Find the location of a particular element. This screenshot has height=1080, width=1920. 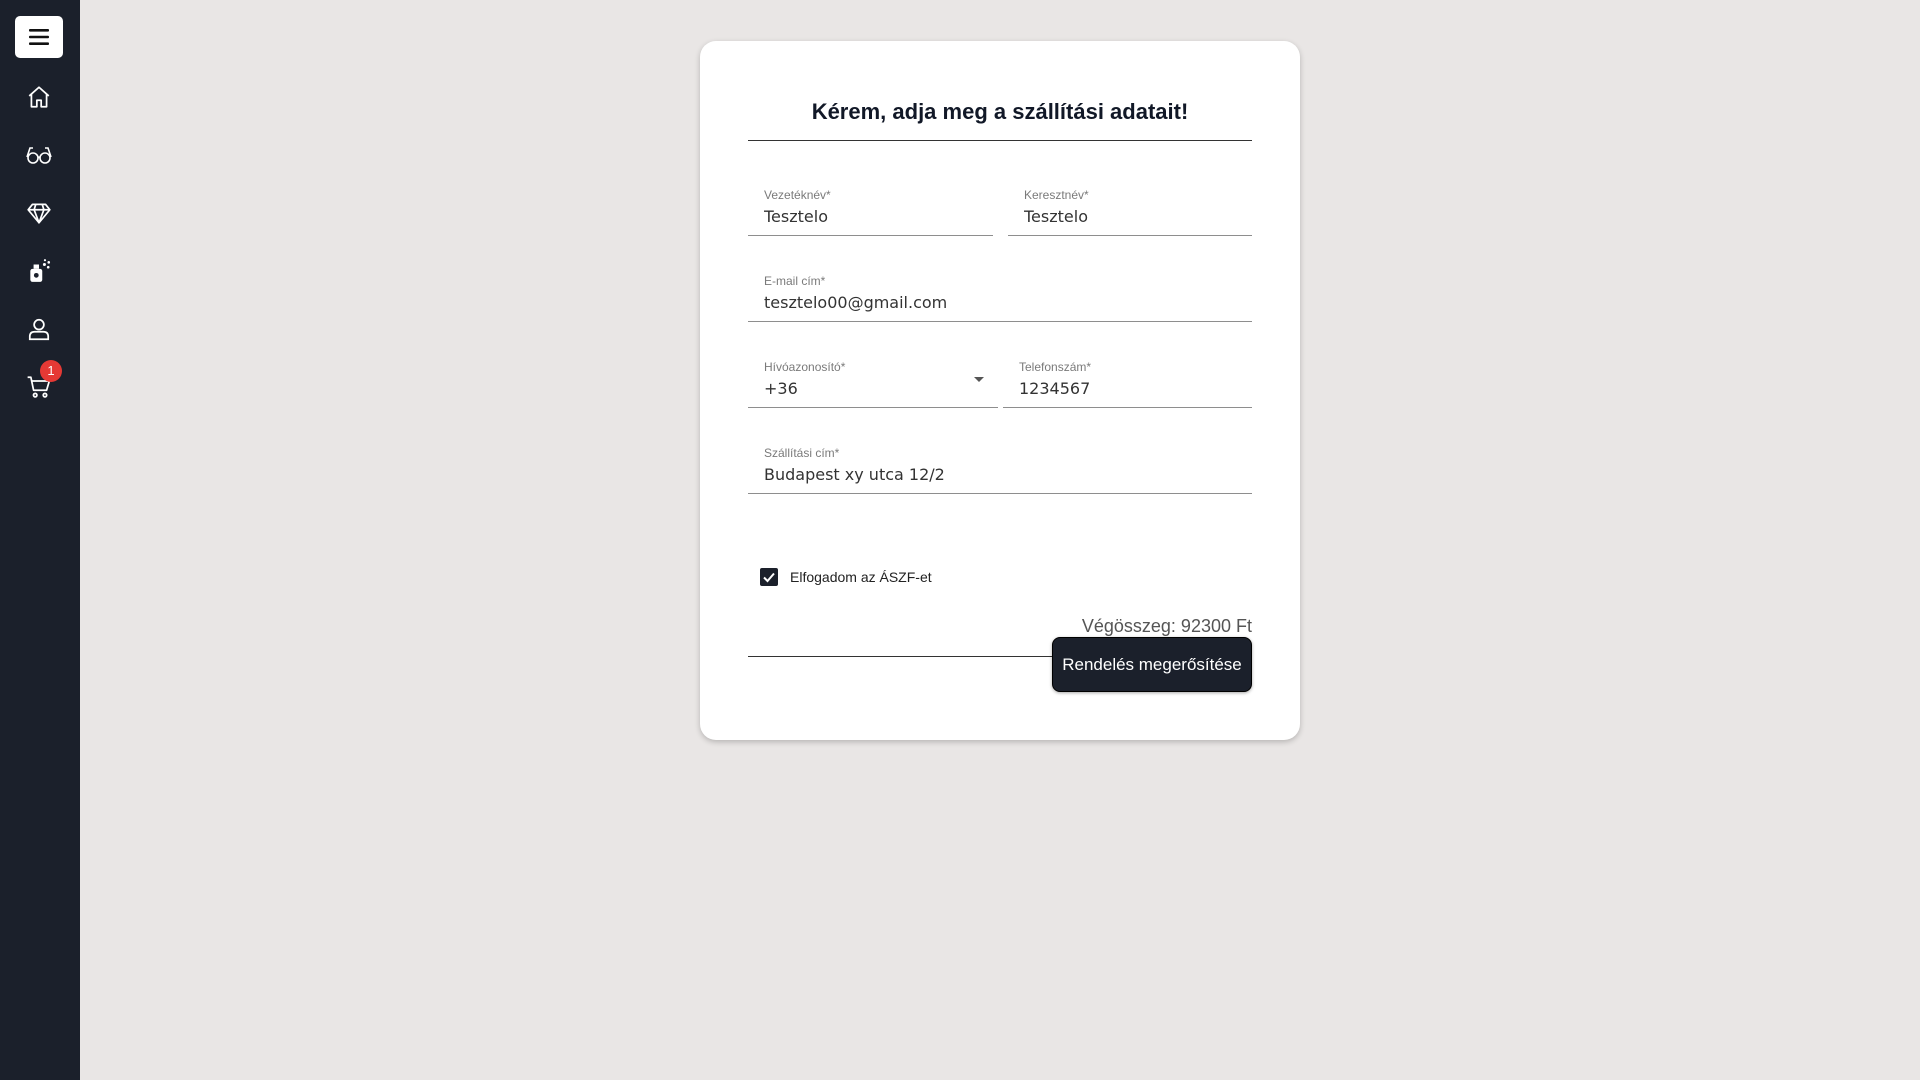

first-name-label: Keresztnév* is located at coordinates (1056, 195).